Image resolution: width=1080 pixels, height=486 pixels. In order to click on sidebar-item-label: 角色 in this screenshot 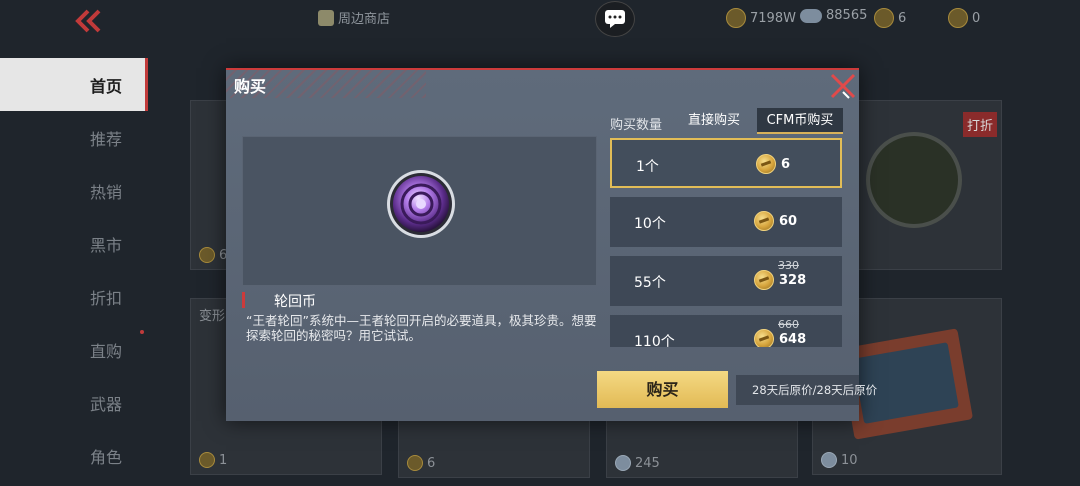, I will do `click(106, 457)`.